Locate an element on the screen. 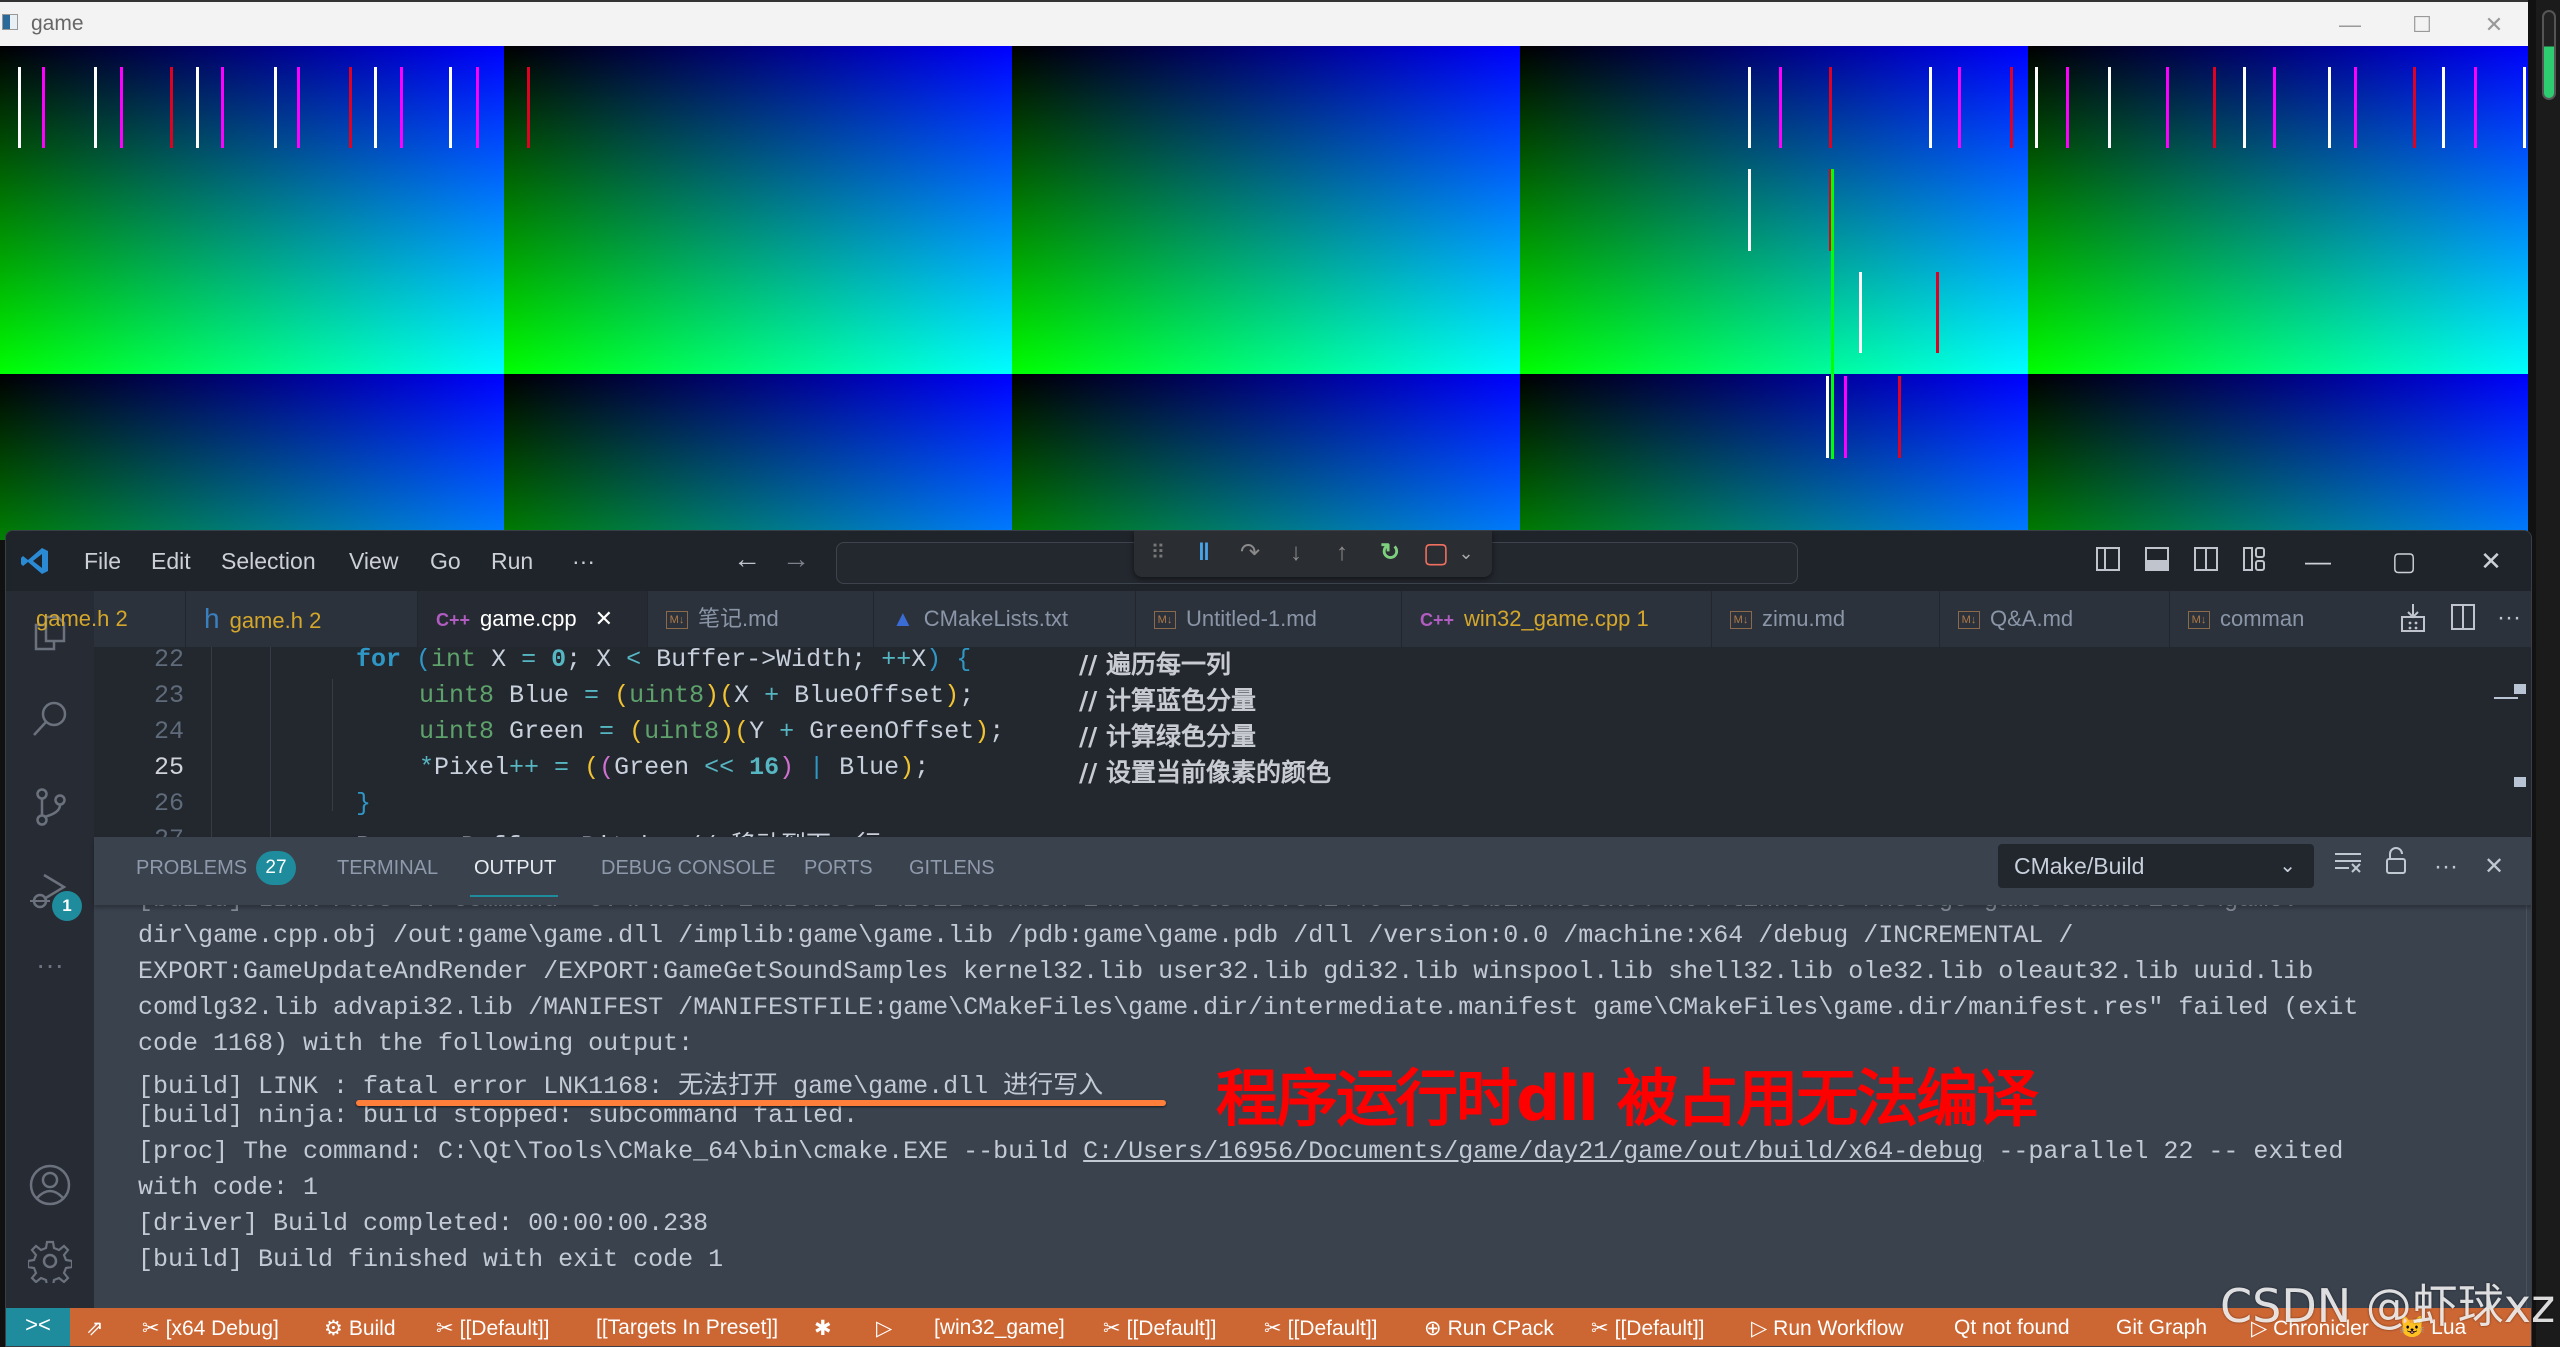 The height and width of the screenshot is (1347, 2560). status-item-label: Run Workflow is located at coordinates (1838, 1328).